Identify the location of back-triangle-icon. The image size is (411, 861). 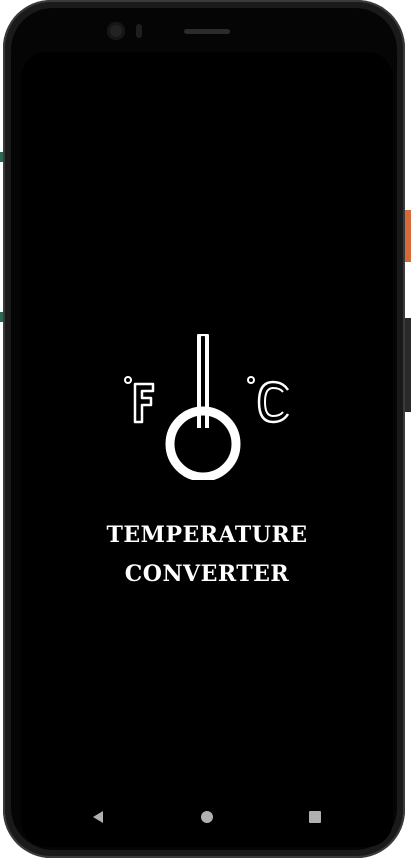
(98, 817).